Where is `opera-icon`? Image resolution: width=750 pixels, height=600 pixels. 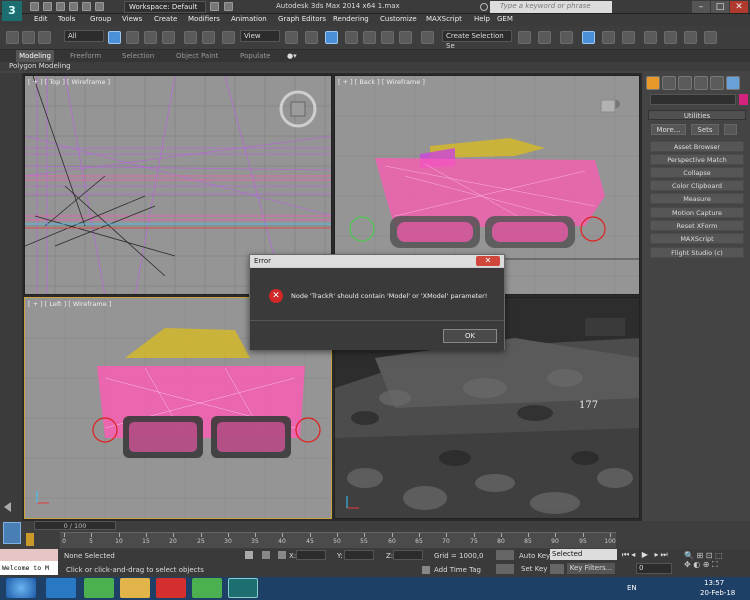
opera-icon is located at coordinates (171, 588).